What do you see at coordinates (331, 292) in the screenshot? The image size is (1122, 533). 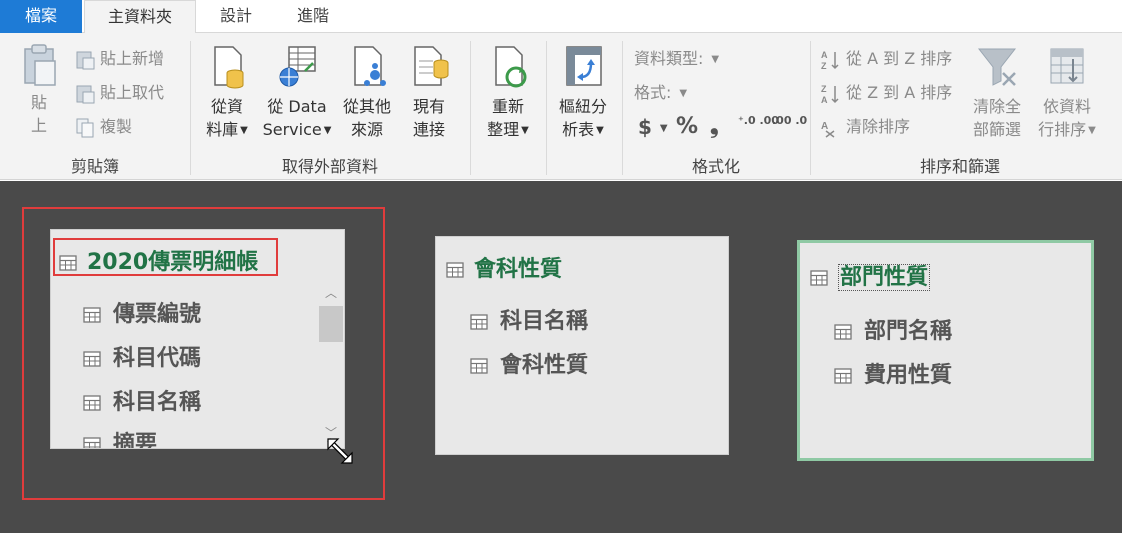 I see `scroll-up-icon: ︿` at bounding box center [331, 292].